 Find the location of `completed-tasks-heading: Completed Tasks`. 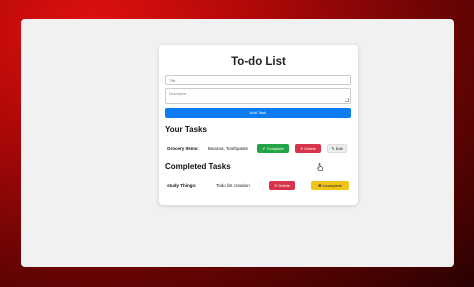

completed-tasks-heading: Completed Tasks is located at coordinates (198, 166).